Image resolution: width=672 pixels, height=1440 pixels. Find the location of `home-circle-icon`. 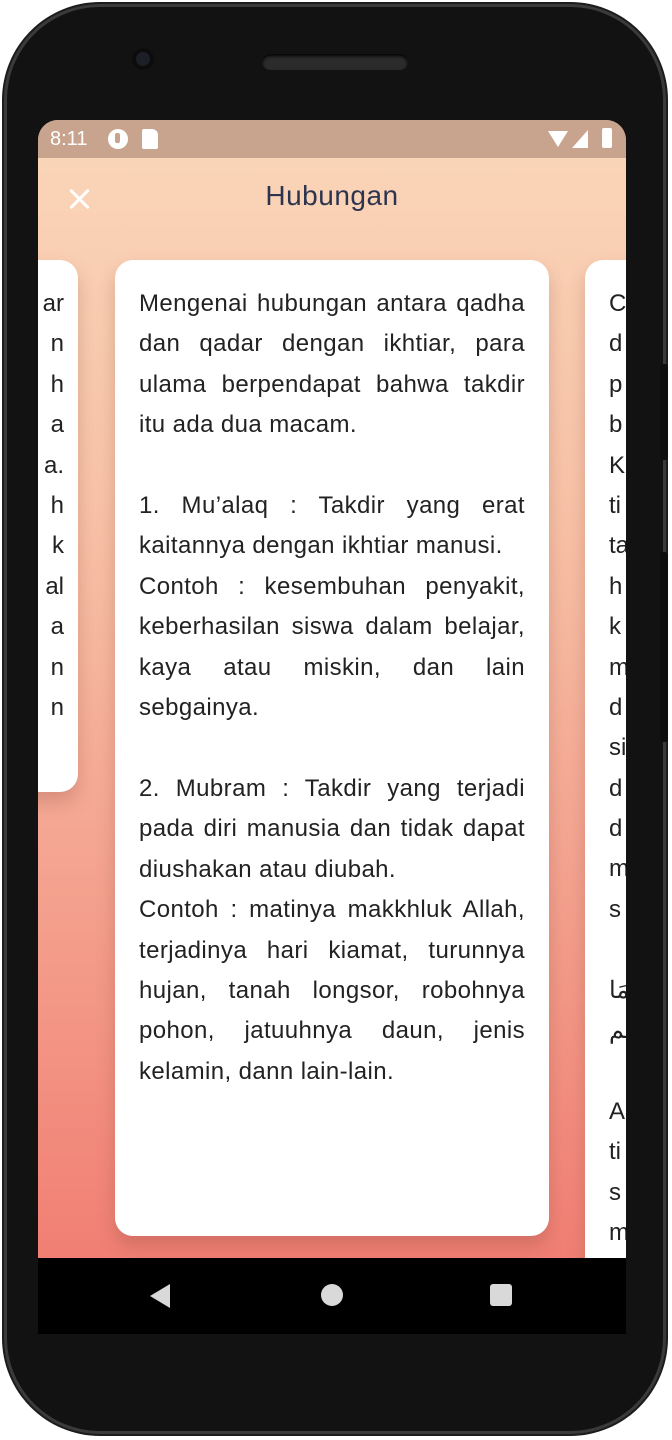

home-circle-icon is located at coordinates (332, 1295).